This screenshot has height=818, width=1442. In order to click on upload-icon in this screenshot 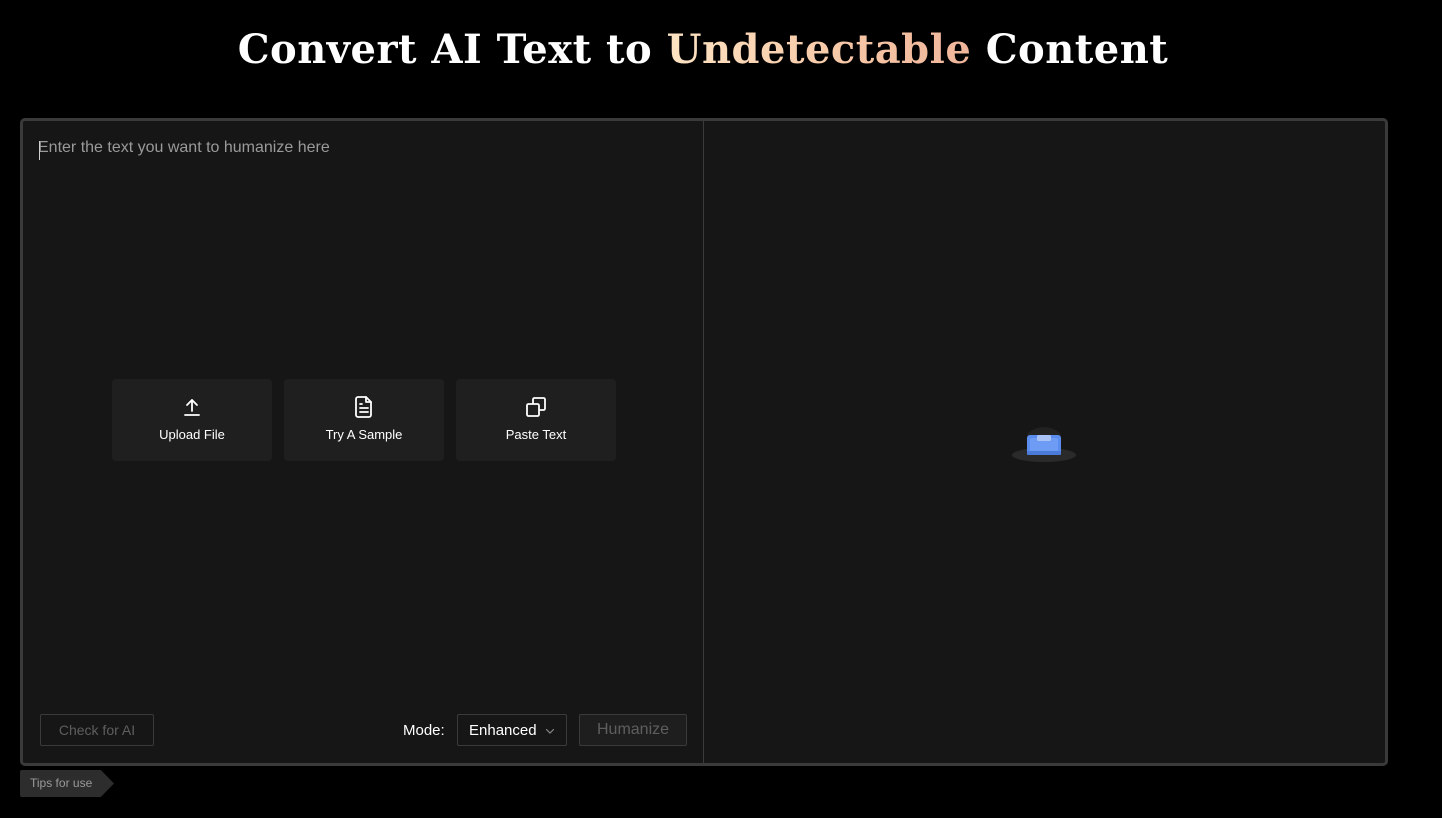, I will do `click(192, 407)`.